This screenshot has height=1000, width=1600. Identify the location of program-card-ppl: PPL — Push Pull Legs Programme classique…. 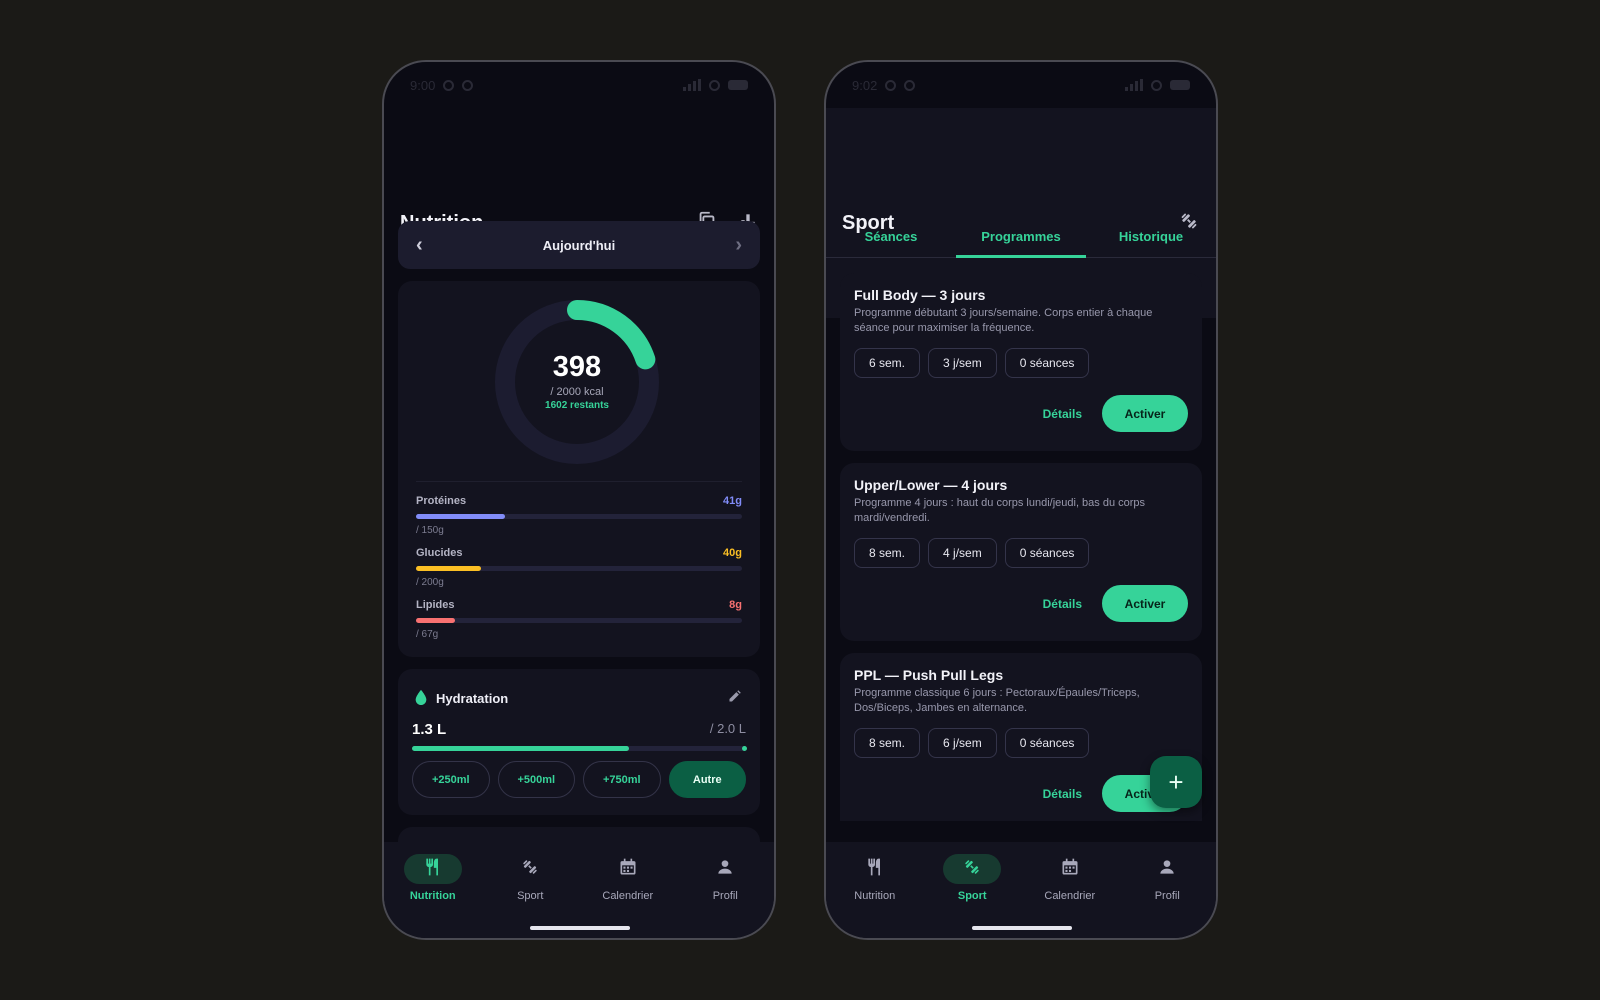
(1021, 737).